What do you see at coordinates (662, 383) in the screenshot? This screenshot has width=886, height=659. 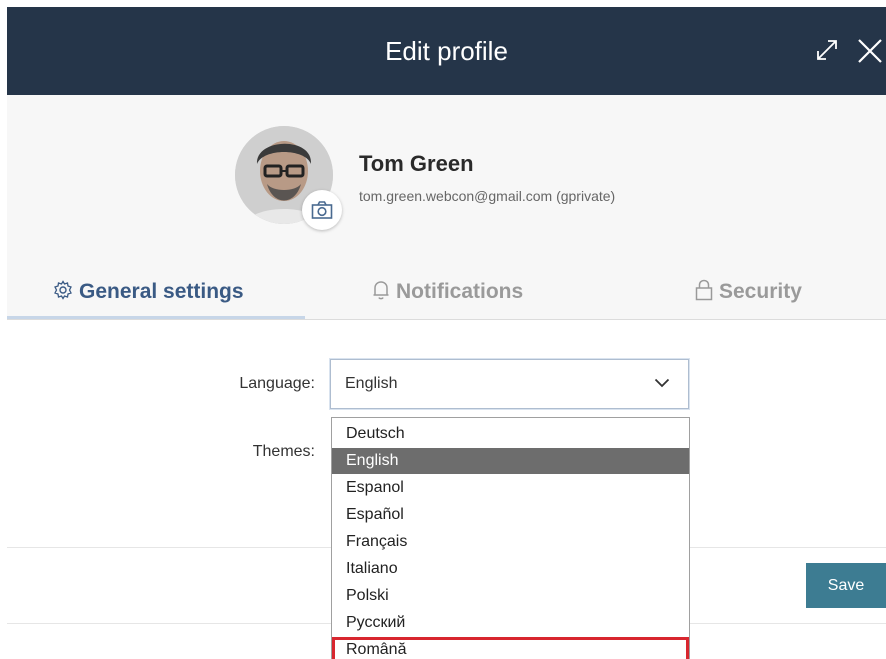 I see `chevron-down-icon` at bounding box center [662, 383].